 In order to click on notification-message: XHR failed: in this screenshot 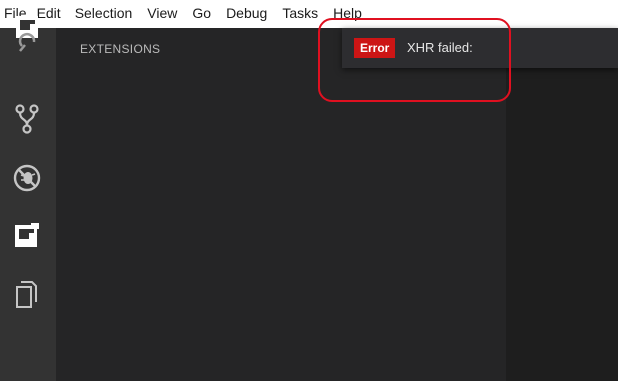, I will do `click(440, 47)`.